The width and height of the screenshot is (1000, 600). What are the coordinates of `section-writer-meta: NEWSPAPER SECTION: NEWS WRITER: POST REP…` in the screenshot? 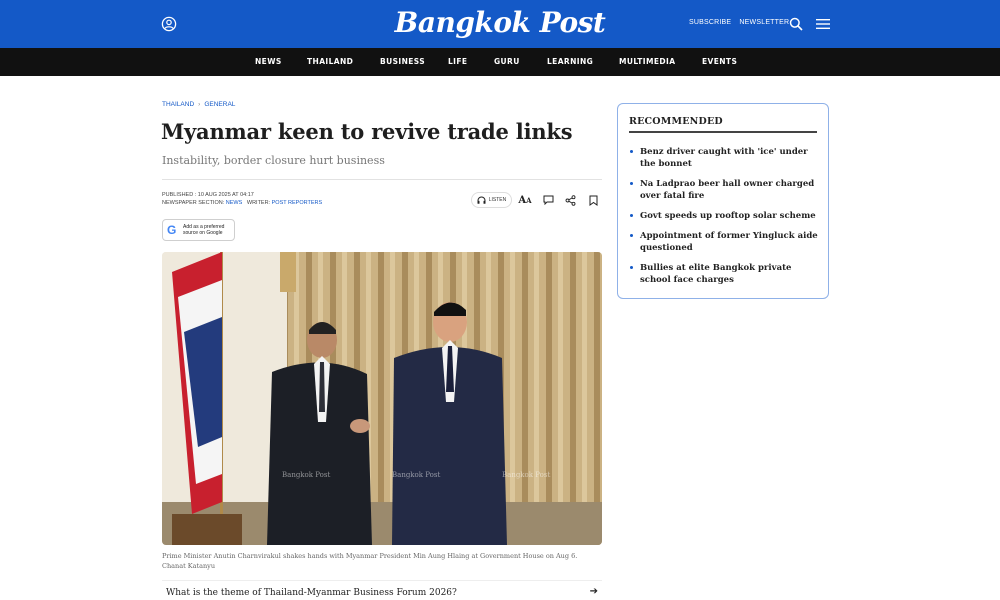 It's located at (242, 203).